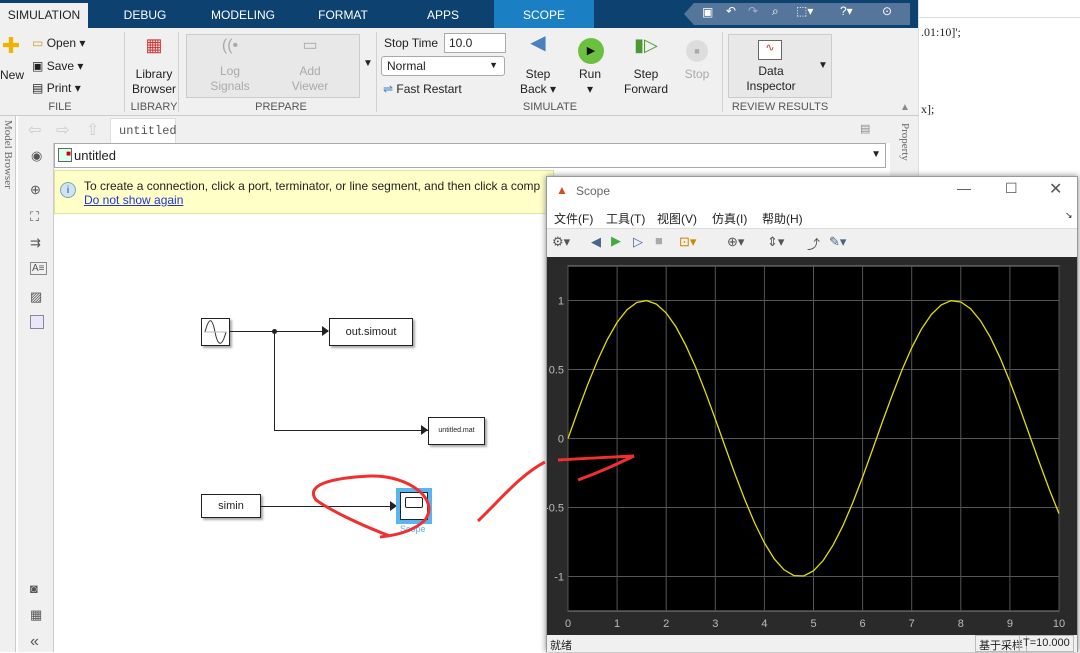  What do you see at coordinates (1011, 188) in the screenshot?
I see `maximize-button: ☐` at bounding box center [1011, 188].